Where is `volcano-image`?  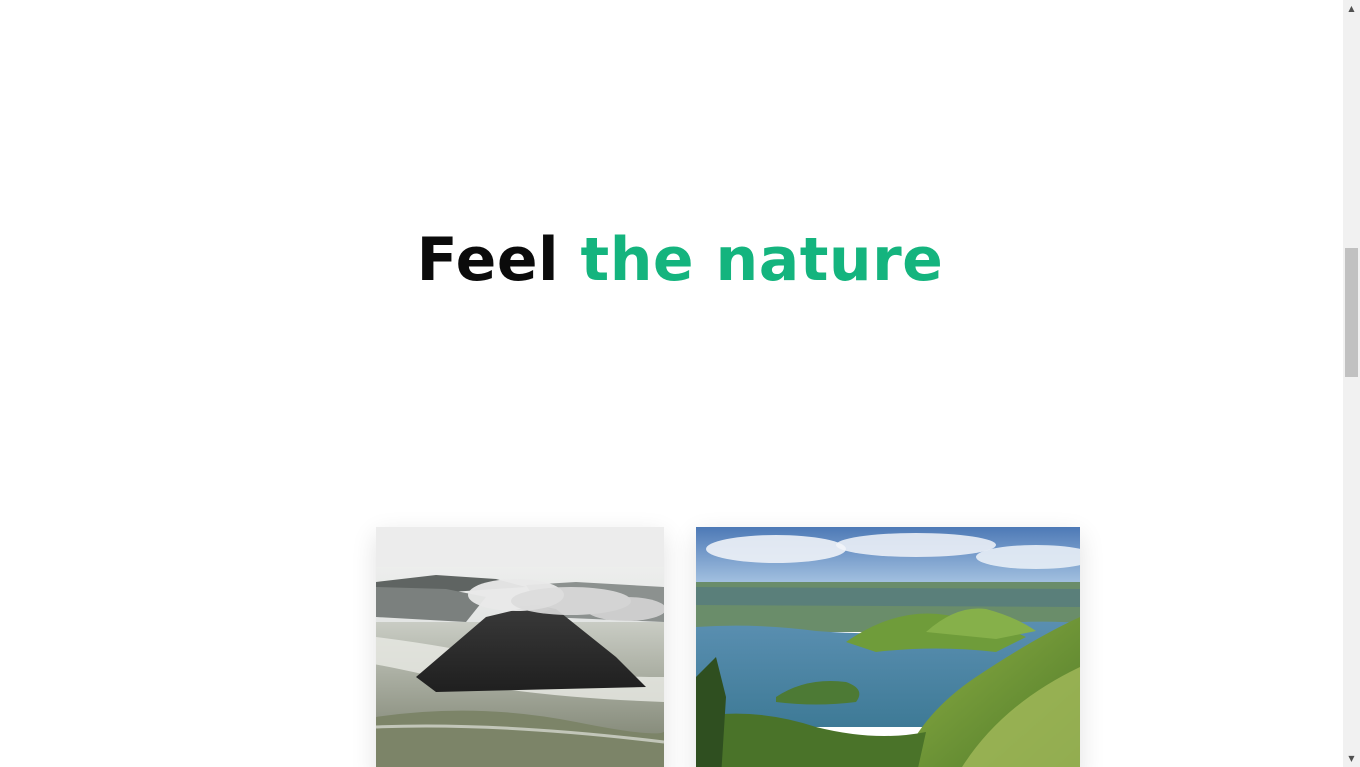 volcano-image is located at coordinates (520, 647).